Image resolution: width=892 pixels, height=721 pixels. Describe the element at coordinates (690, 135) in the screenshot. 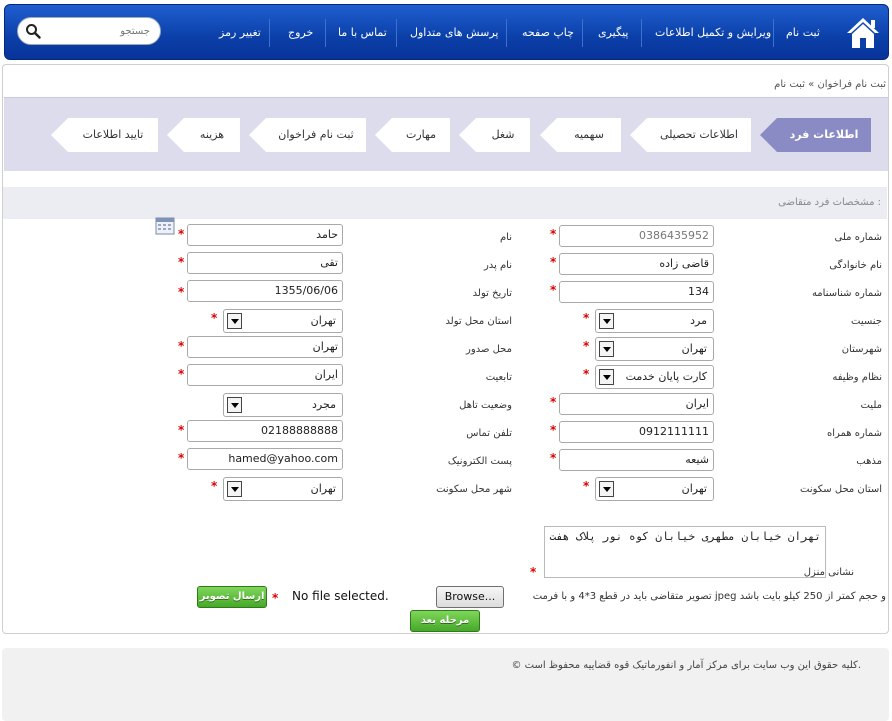

I see `step-education-info: اطلاعات تحصیلی` at that location.